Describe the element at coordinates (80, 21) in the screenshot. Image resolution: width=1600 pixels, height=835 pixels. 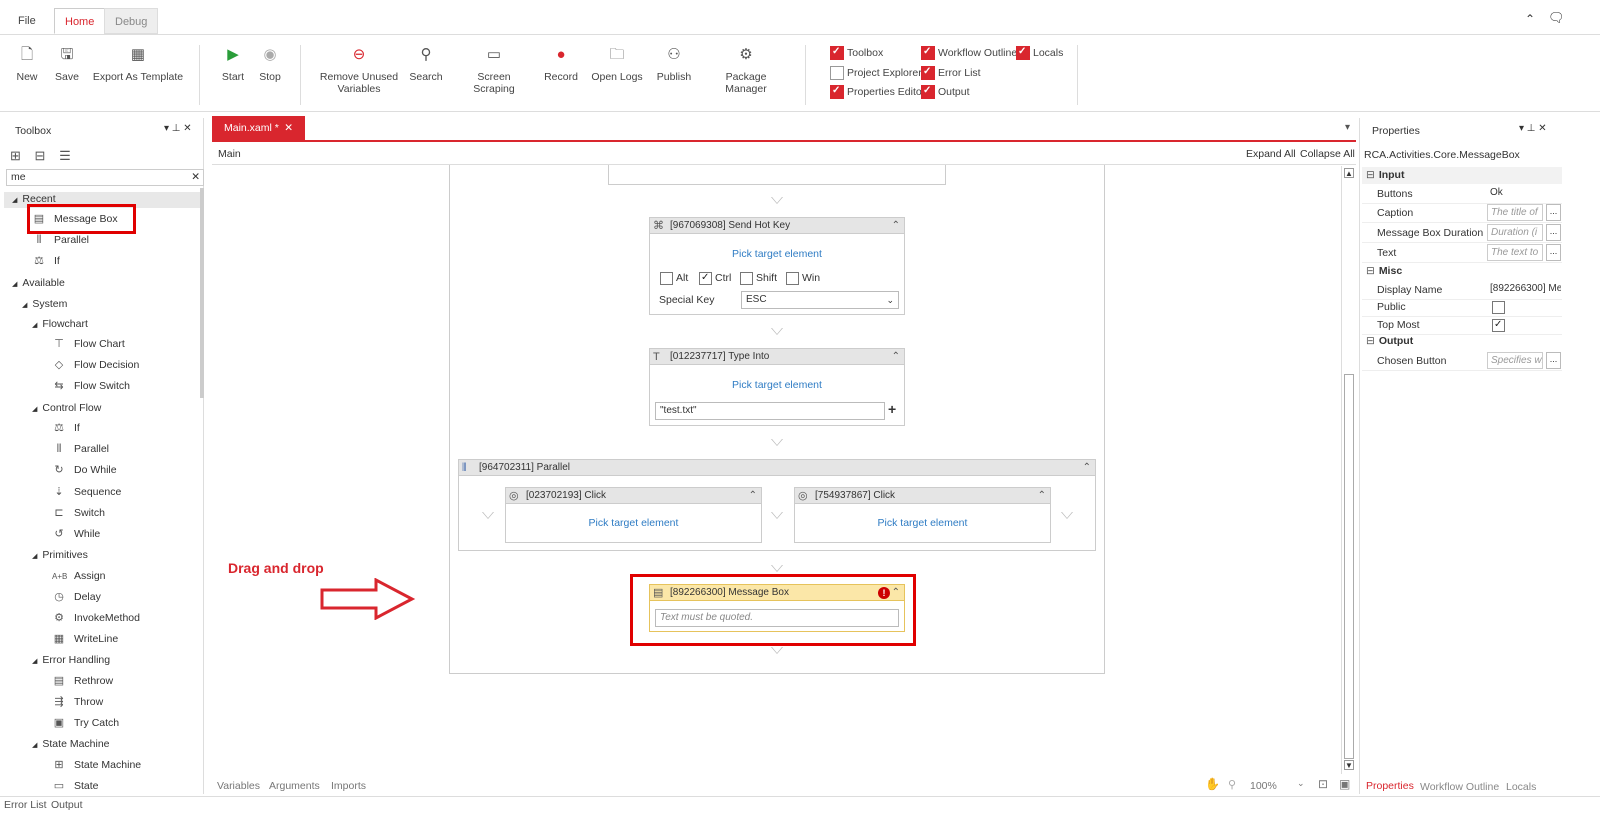
I see `tab-home: Home` at that location.